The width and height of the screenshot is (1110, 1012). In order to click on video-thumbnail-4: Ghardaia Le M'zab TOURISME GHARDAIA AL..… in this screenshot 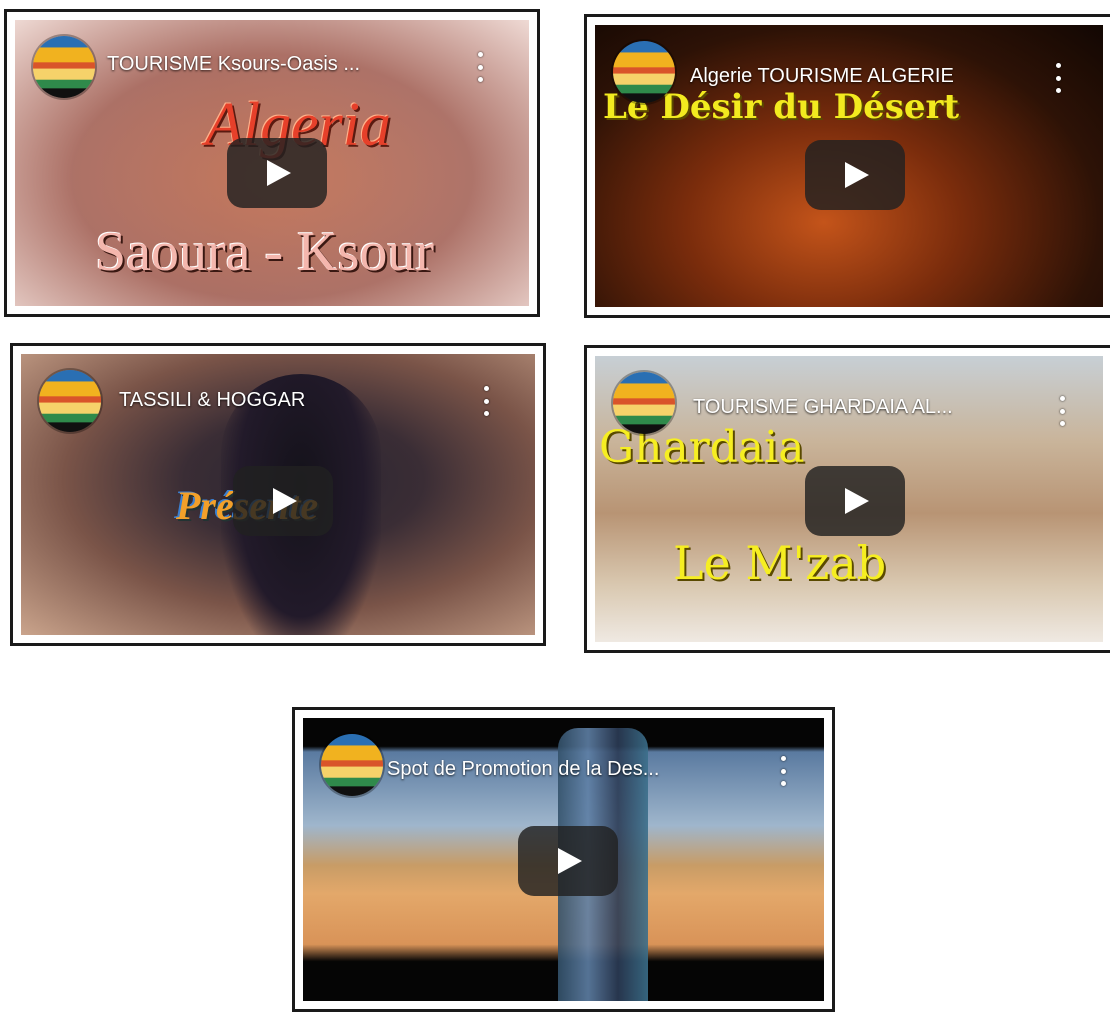, I will do `click(849, 499)`.